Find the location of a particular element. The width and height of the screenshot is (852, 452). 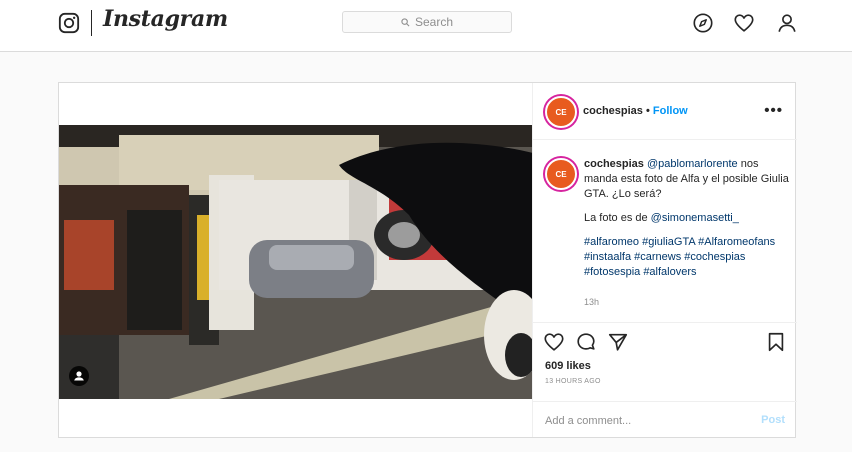

like-heart-icon is located at coordinates (554, 342).